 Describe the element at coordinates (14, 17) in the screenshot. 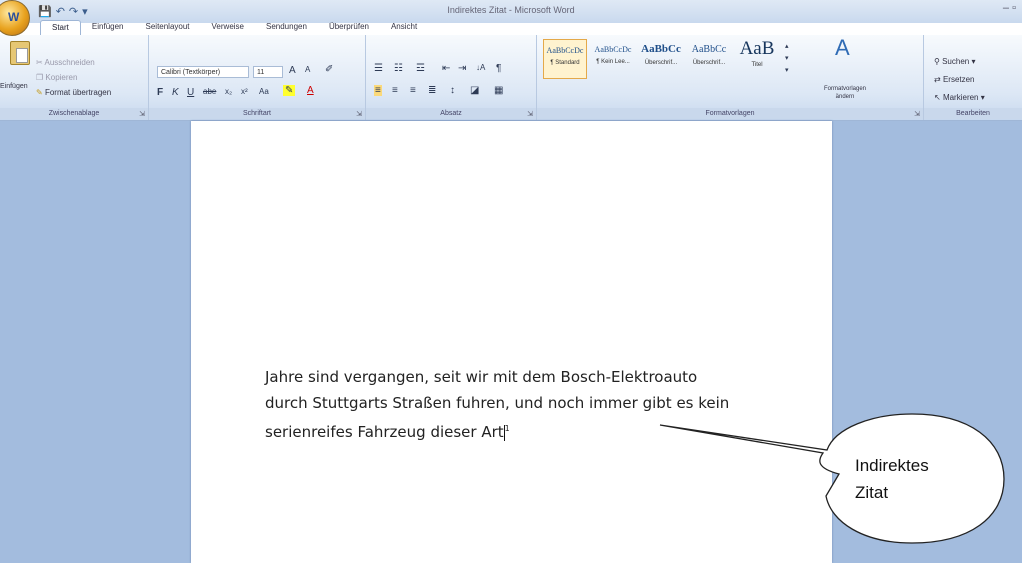

I see `office-logo-icon: W` at that location.